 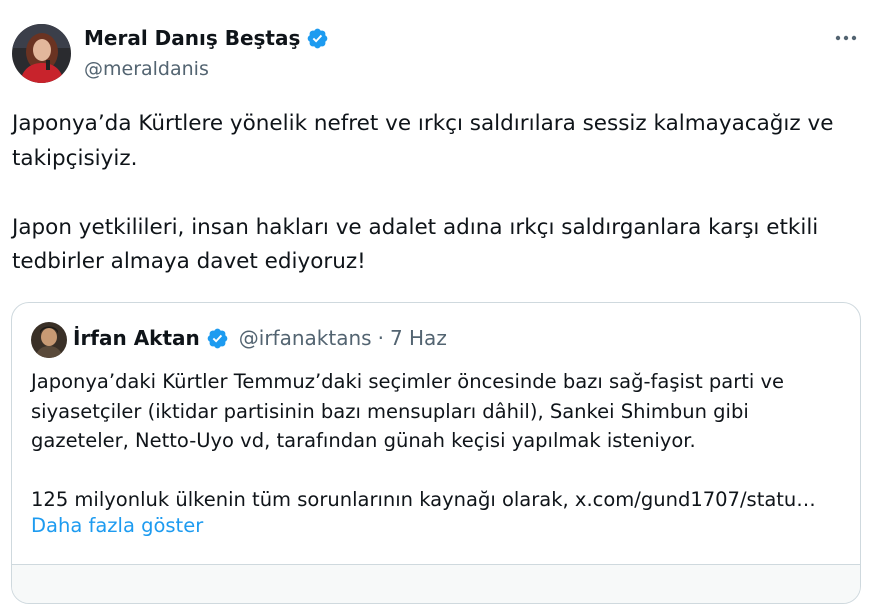 What do you see at coordinates (117, 525) in the screenshot?
I see `show-more-link: Daha fazla göster` at bounding box center [117, 525].